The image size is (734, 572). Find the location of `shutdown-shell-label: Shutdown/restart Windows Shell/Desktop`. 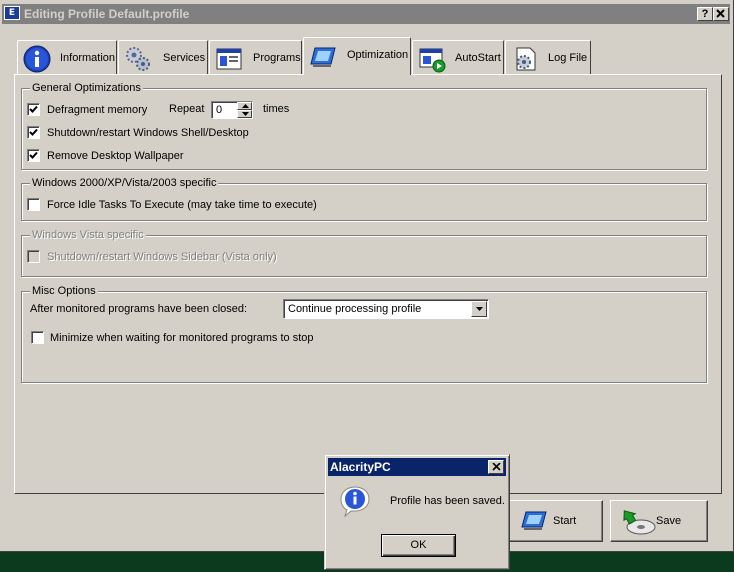

shutdown-shell-label: Shutdown/restart Windows Shell/Desktop is located at coordinates (148, 133).